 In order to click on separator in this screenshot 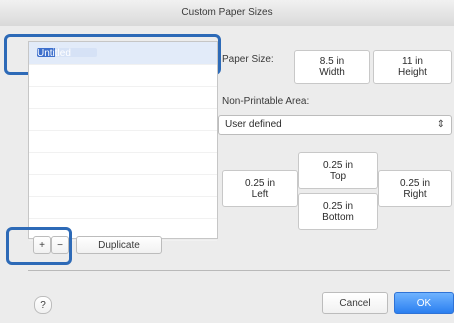, I will do `click(239, 270)`.